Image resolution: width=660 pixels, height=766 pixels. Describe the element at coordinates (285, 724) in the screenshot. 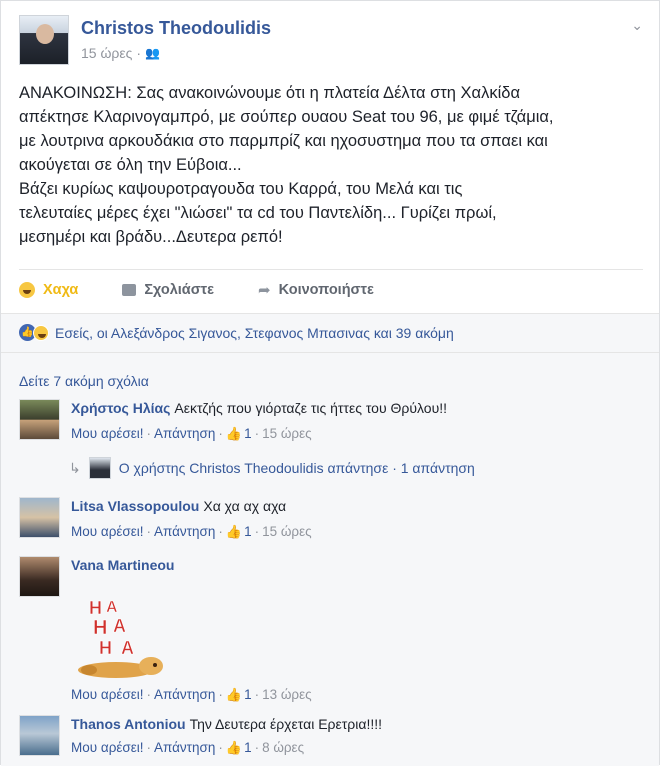

I see `comment-text: Την Δευτερα έρχεται Ερετρια!!!!` at that location.